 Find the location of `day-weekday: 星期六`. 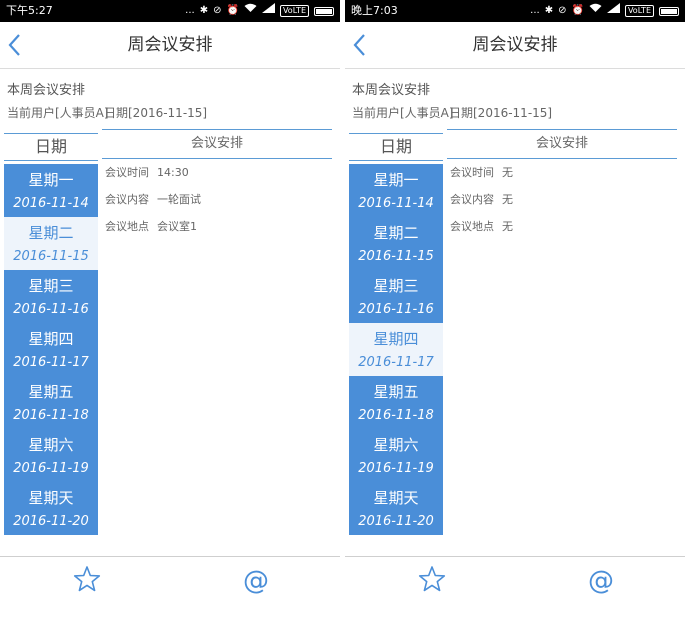

day-weekday: 星期六 is located at coordinates (51, 445).